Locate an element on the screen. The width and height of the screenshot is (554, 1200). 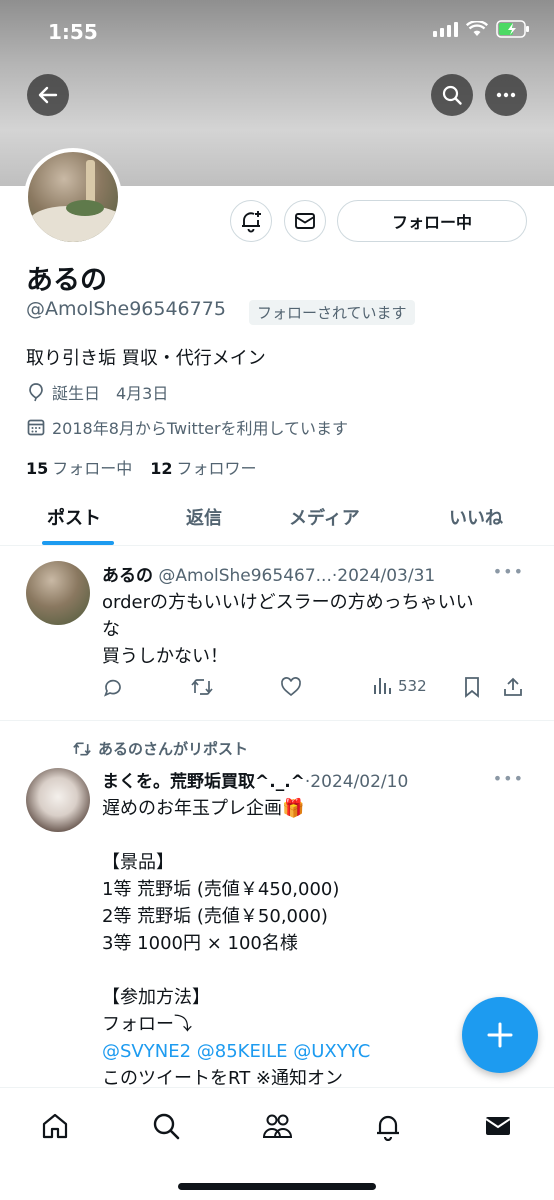
followers-label: フォロワー is located at coordinates (216, 468).